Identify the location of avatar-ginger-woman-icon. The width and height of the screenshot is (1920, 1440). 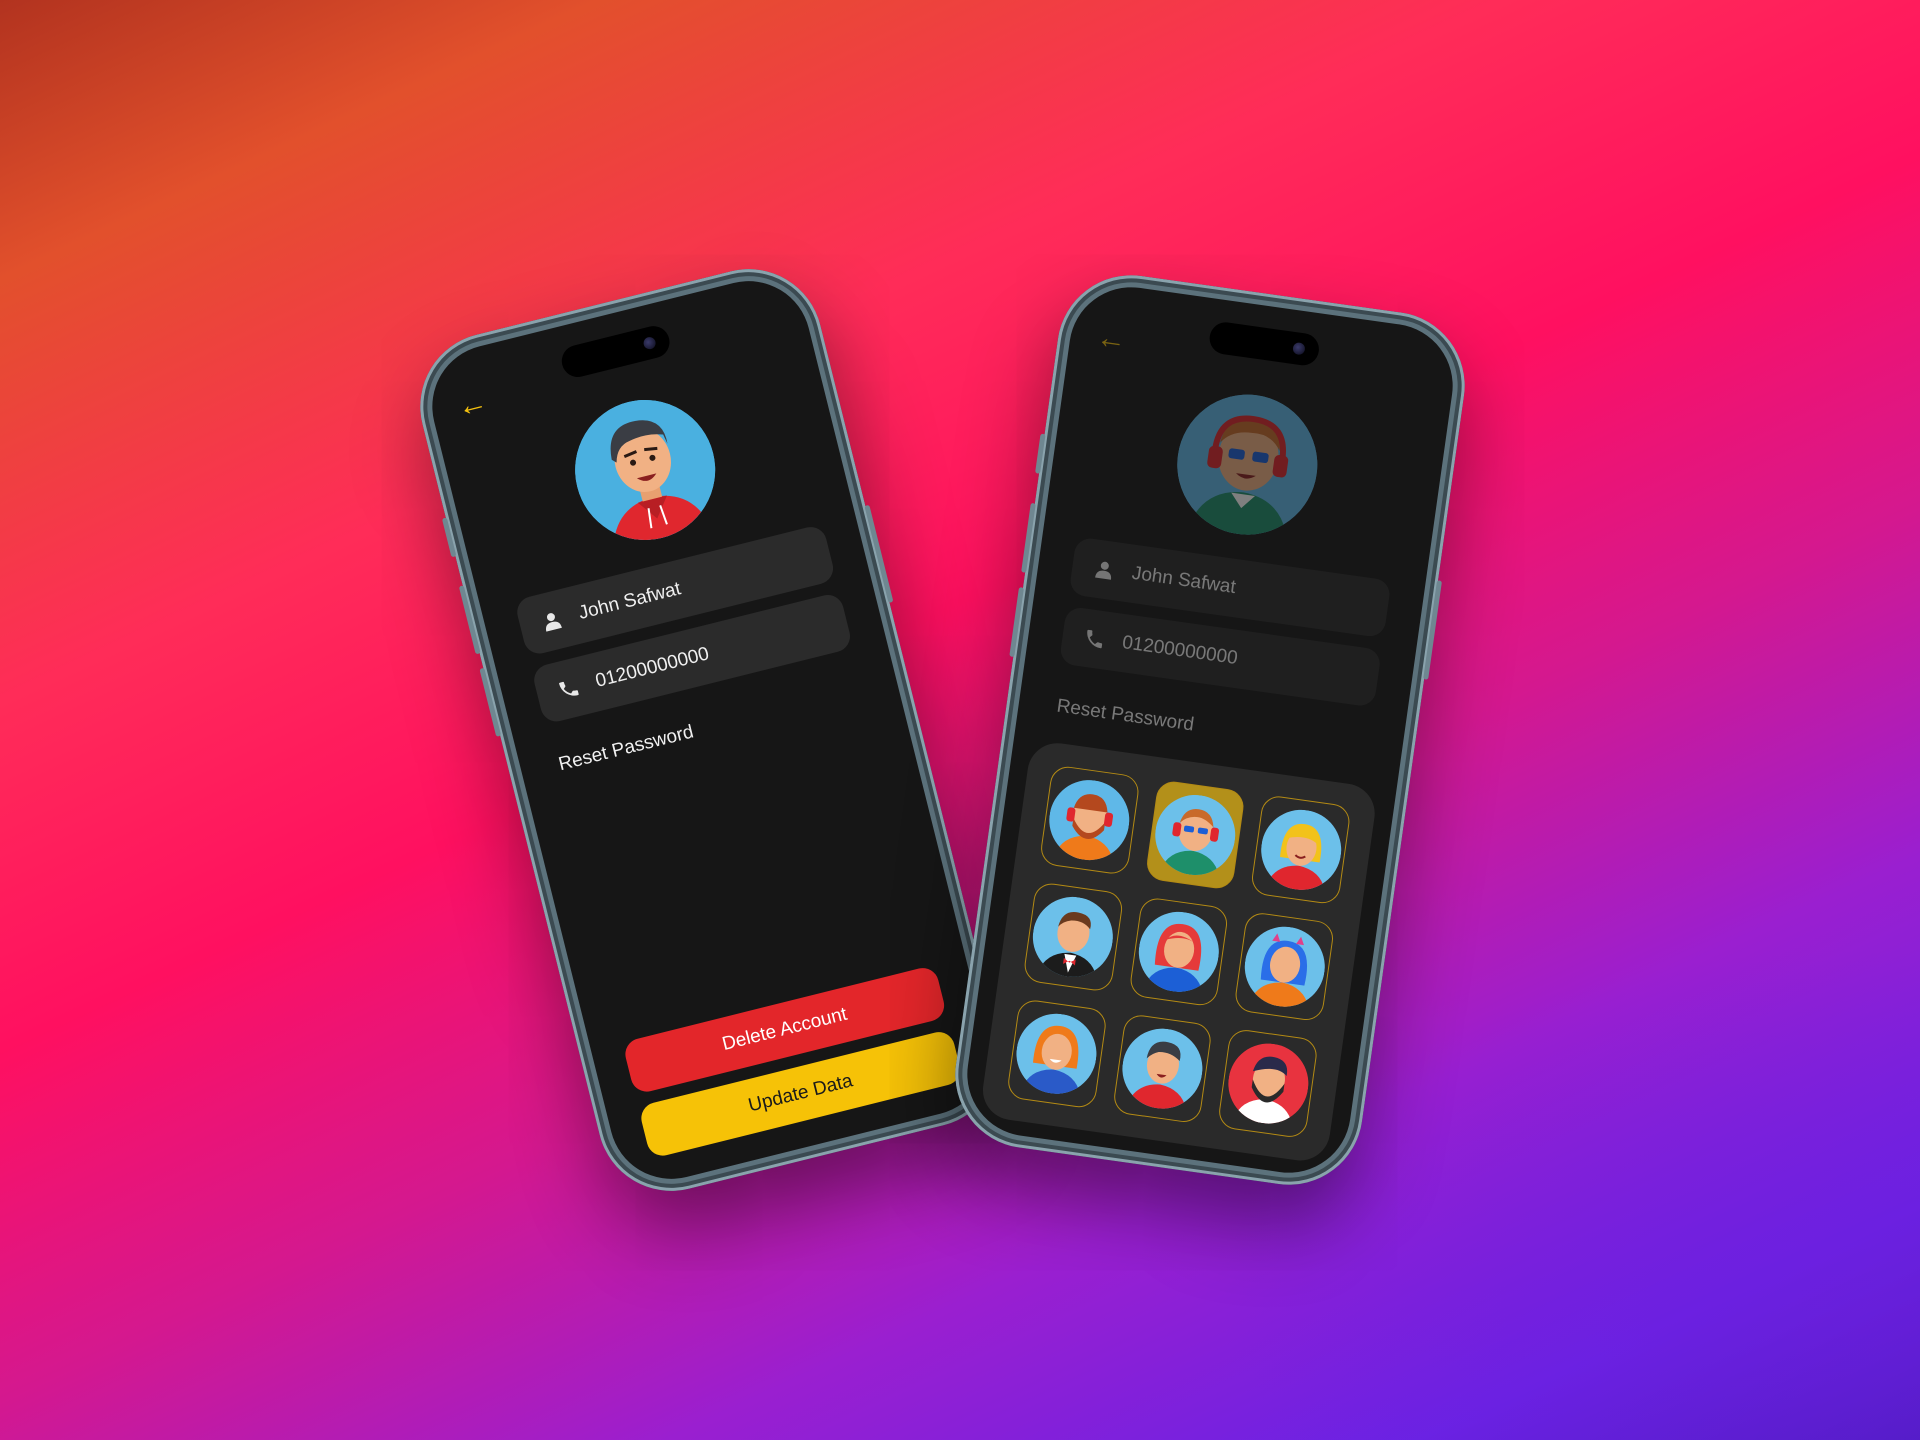
(1056, 1054).